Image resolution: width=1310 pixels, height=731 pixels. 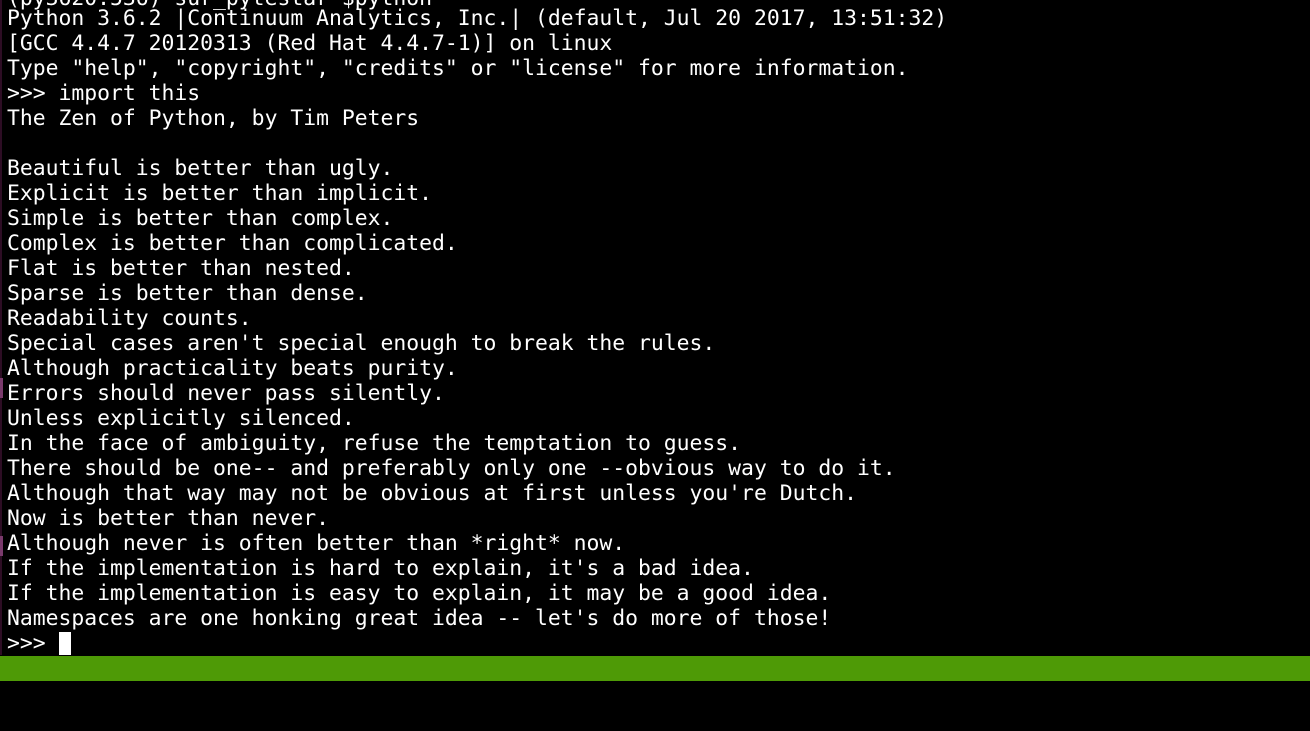 I want to click on terminal-line: Although practicality beats purity., so click(x=232, y=368).